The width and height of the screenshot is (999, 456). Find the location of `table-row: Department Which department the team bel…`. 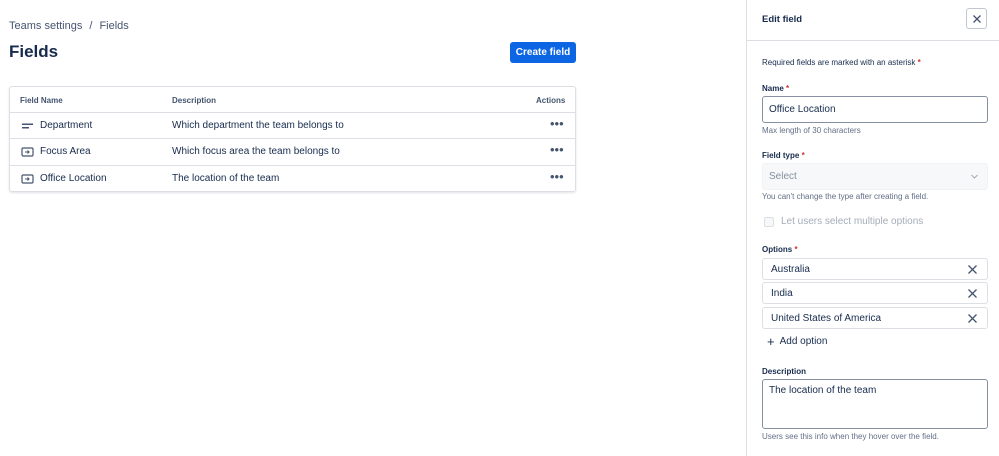

table-row: Department Which department the team bel… is located at coordinates (292, 126).